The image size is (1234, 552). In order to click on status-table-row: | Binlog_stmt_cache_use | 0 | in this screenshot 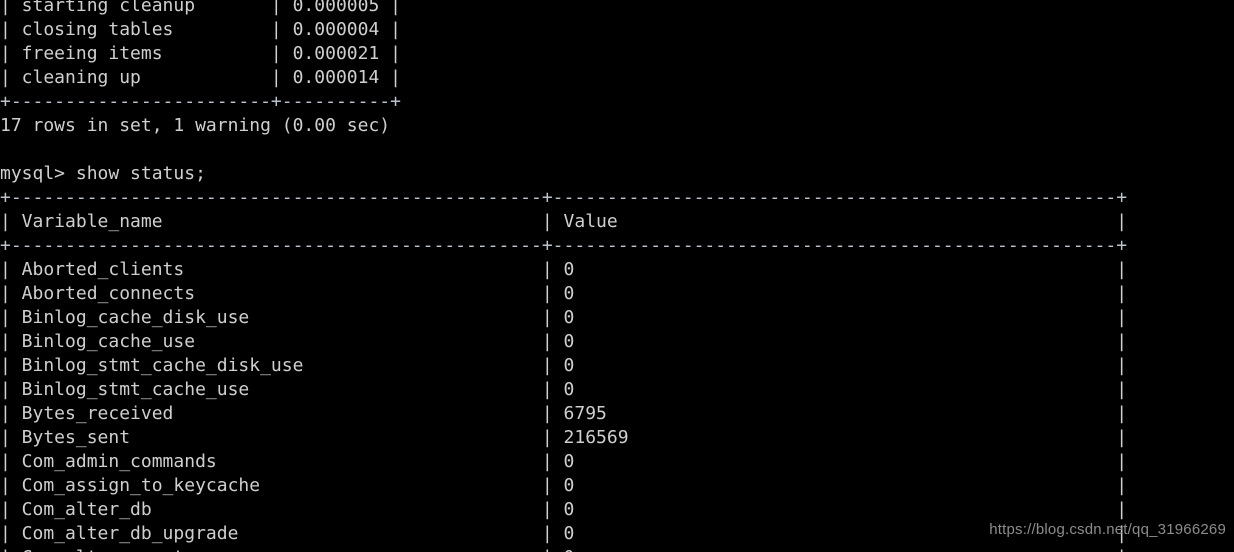, I will do `click(564, 389)`.